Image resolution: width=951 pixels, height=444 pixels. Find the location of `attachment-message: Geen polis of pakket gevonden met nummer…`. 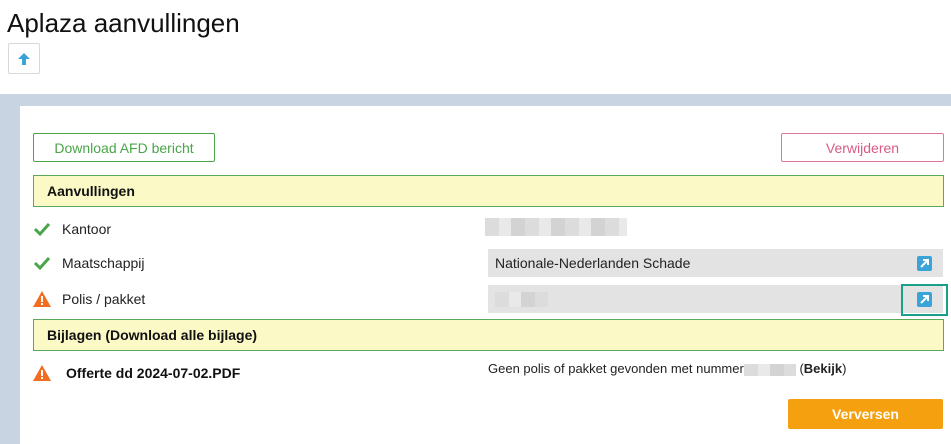

attachment-message: Geen polis of pakket gevonden met nummer… is located at coordinates (667, 368).